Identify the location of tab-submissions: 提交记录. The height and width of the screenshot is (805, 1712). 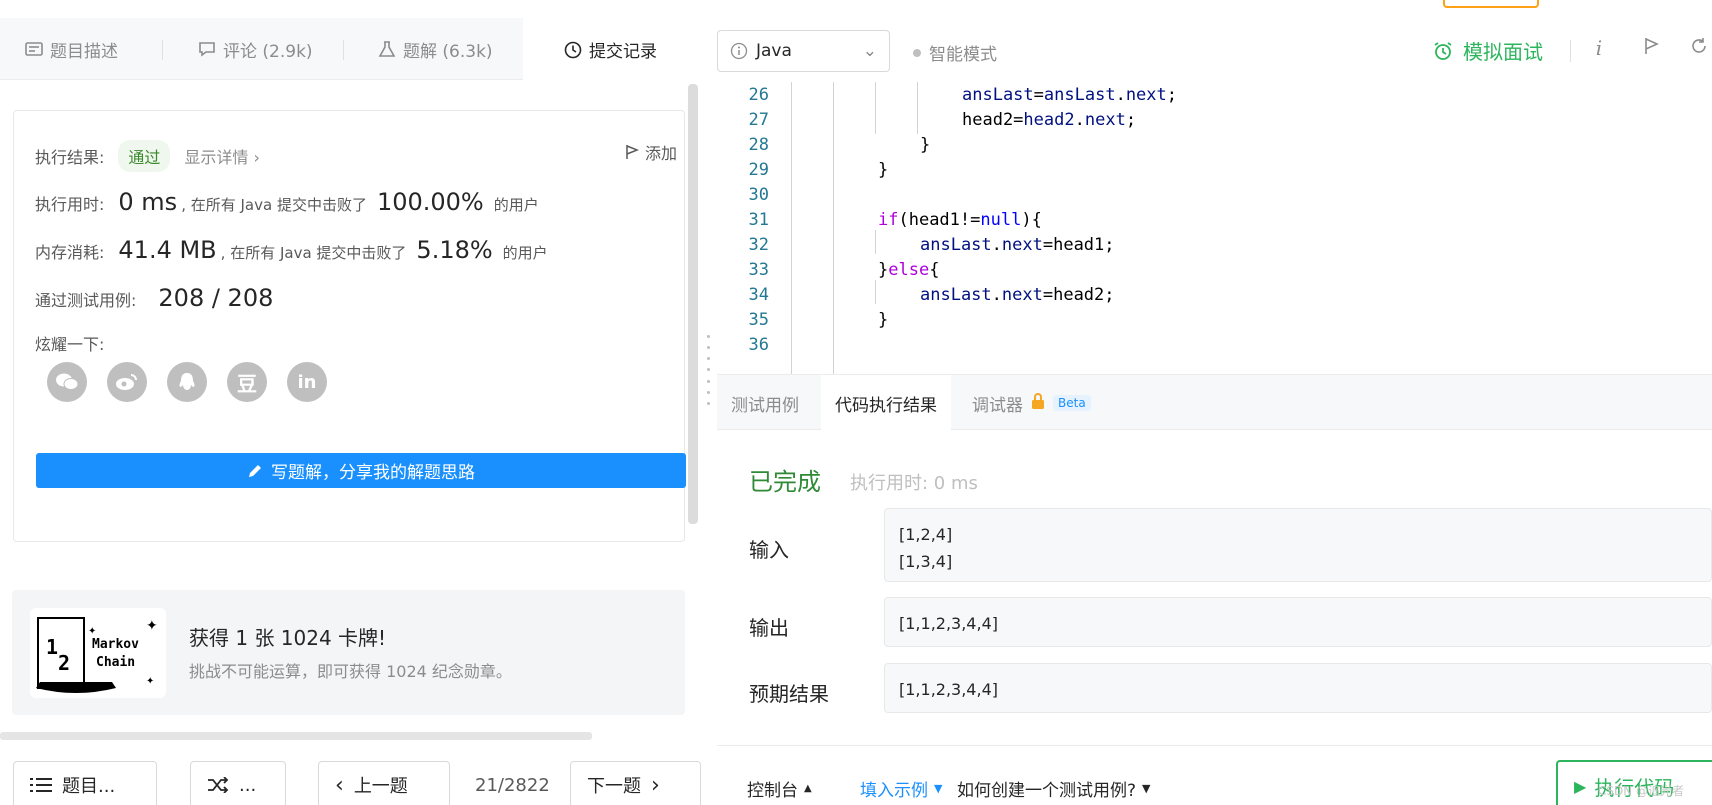
(612, 49).